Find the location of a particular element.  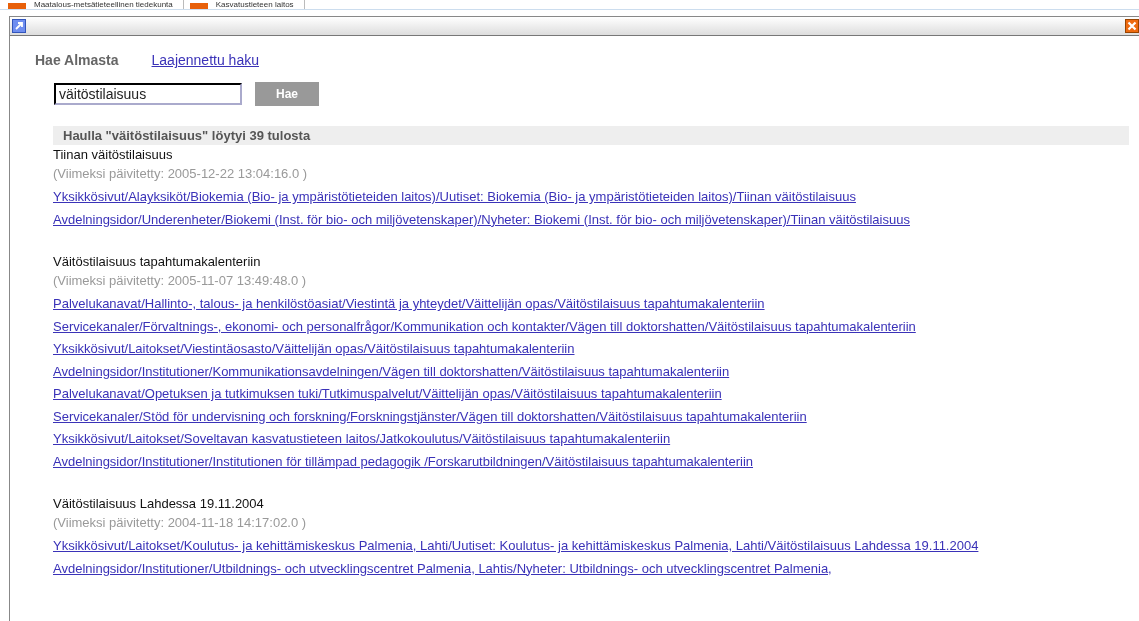

result-date: (Viimeksi päivitetty: 2005-12-22 13:04:16.0 ) is located at coordinates (181, 174).